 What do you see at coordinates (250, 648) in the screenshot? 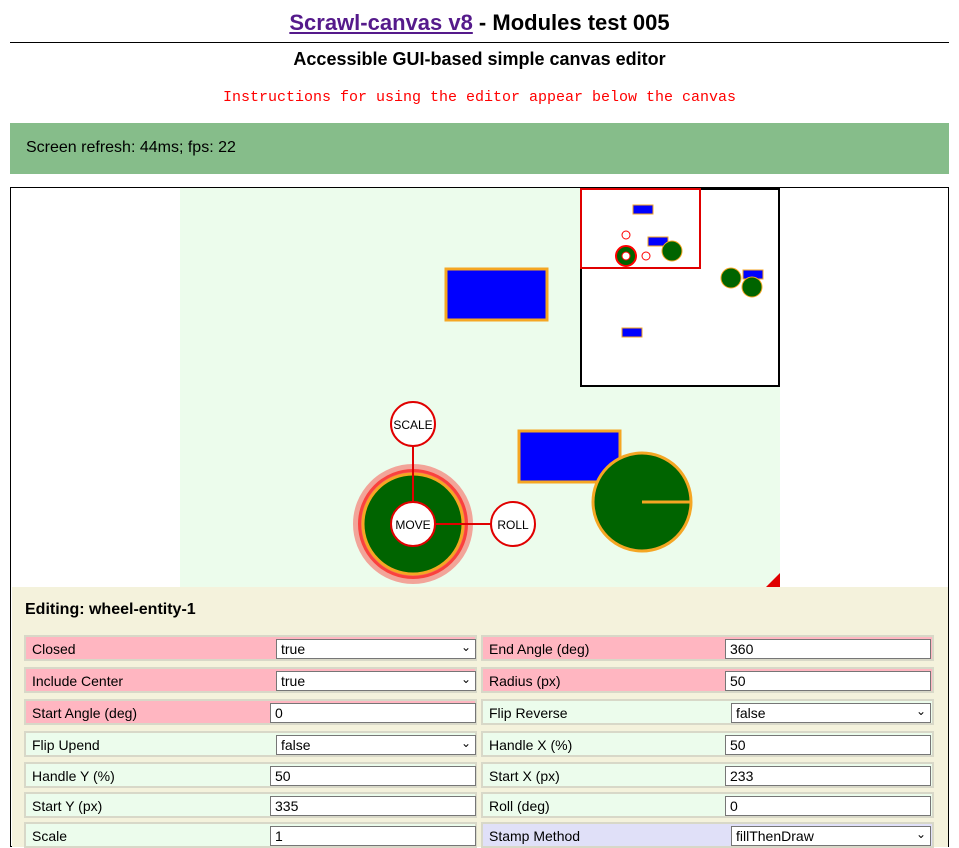
I see `field-row: Closed true ⌄` at bounding box center [250, 648].